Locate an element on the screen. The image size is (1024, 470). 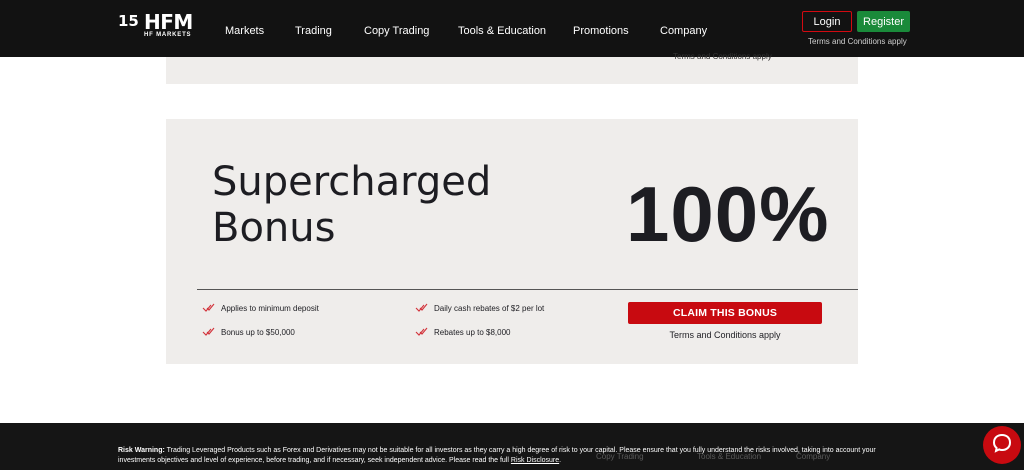
nav-copy-trading: Copy Trading is located at coordinates (396, 31).